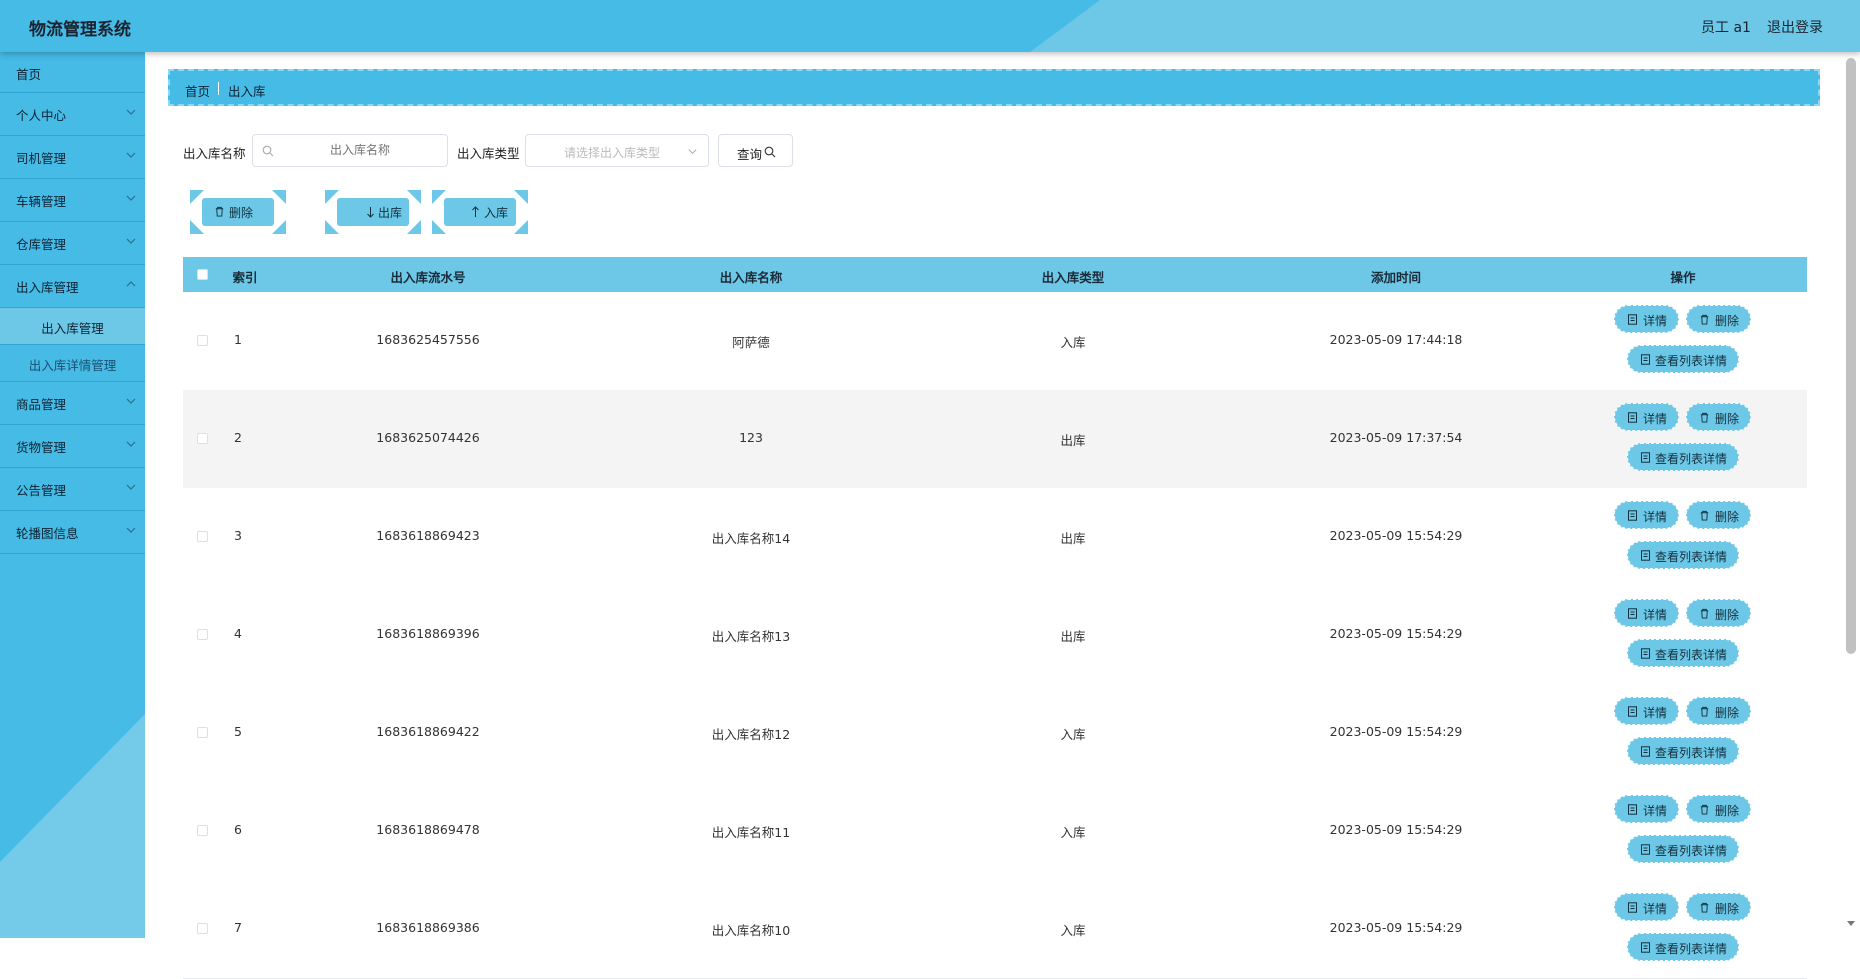 Image resolution: width=1860 pixels, height=979 pixels. Describe the element at coordinates (373, 212) in the screenshot. I see `outbound-button: 出库` at that location.